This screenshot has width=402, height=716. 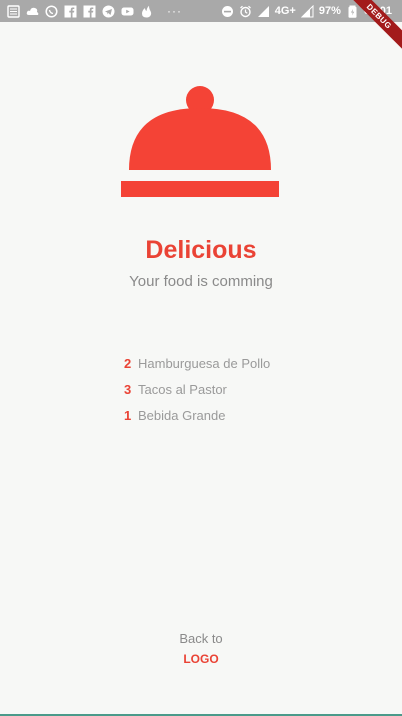 What do you see at coordinates (201, 638) in the screenshot?
I see `back-to-label: Back to` at bounding box center [201, 638].